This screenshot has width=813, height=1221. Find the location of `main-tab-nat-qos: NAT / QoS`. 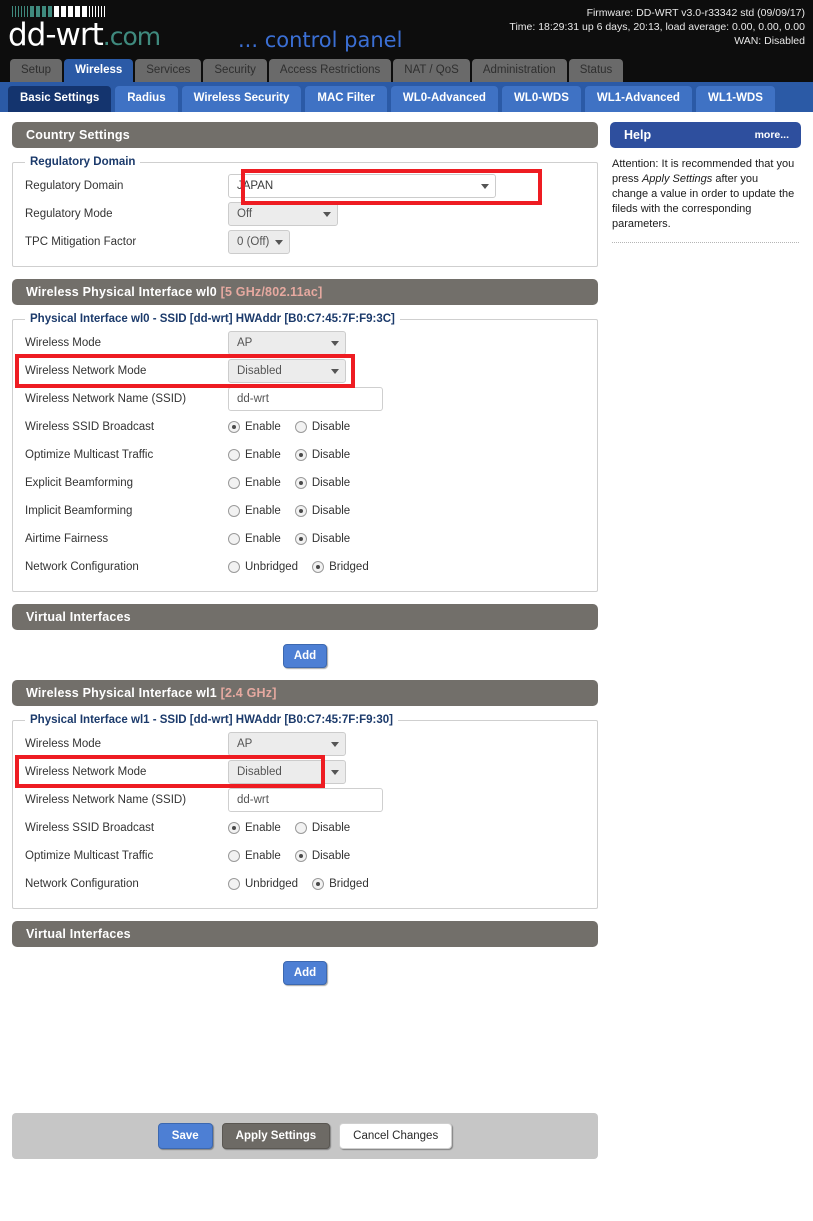

main-tab-nat-qos: NAT / QoS is located at coordinates (431, 70).